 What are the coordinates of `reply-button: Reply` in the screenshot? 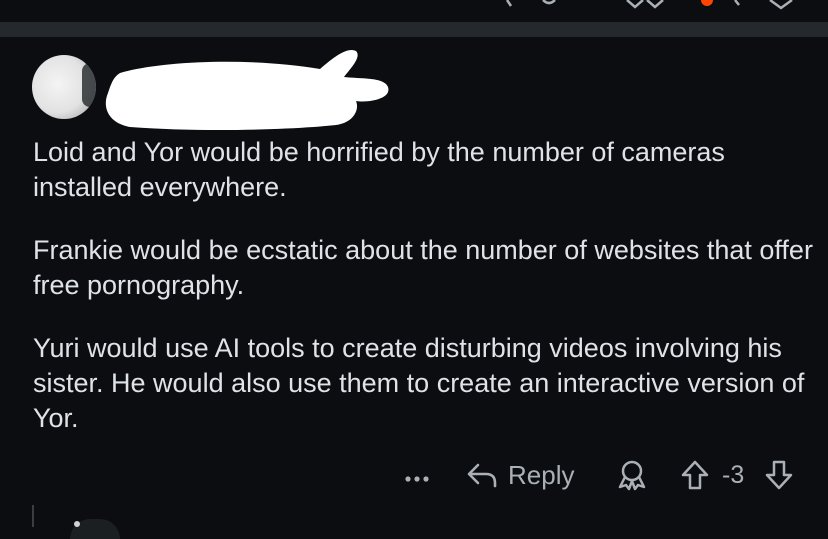 It's located at (520, 475).